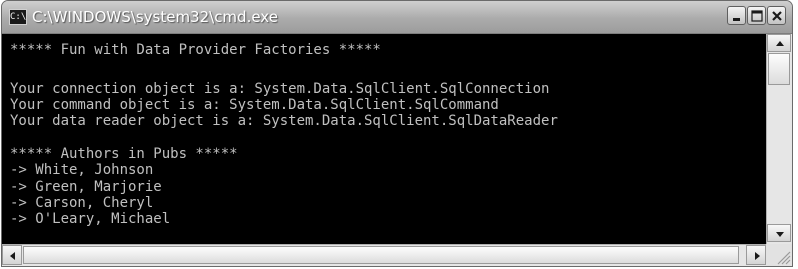 This screenshot has height=269, width=798. I want to click on close-icon, so click(777, 16).